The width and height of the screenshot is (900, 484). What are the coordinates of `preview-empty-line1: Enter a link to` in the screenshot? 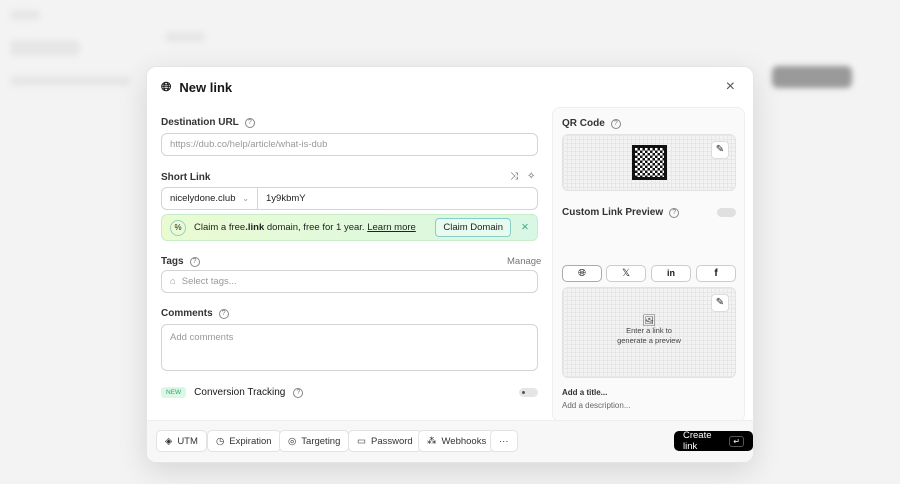 It's located at (649, 330).